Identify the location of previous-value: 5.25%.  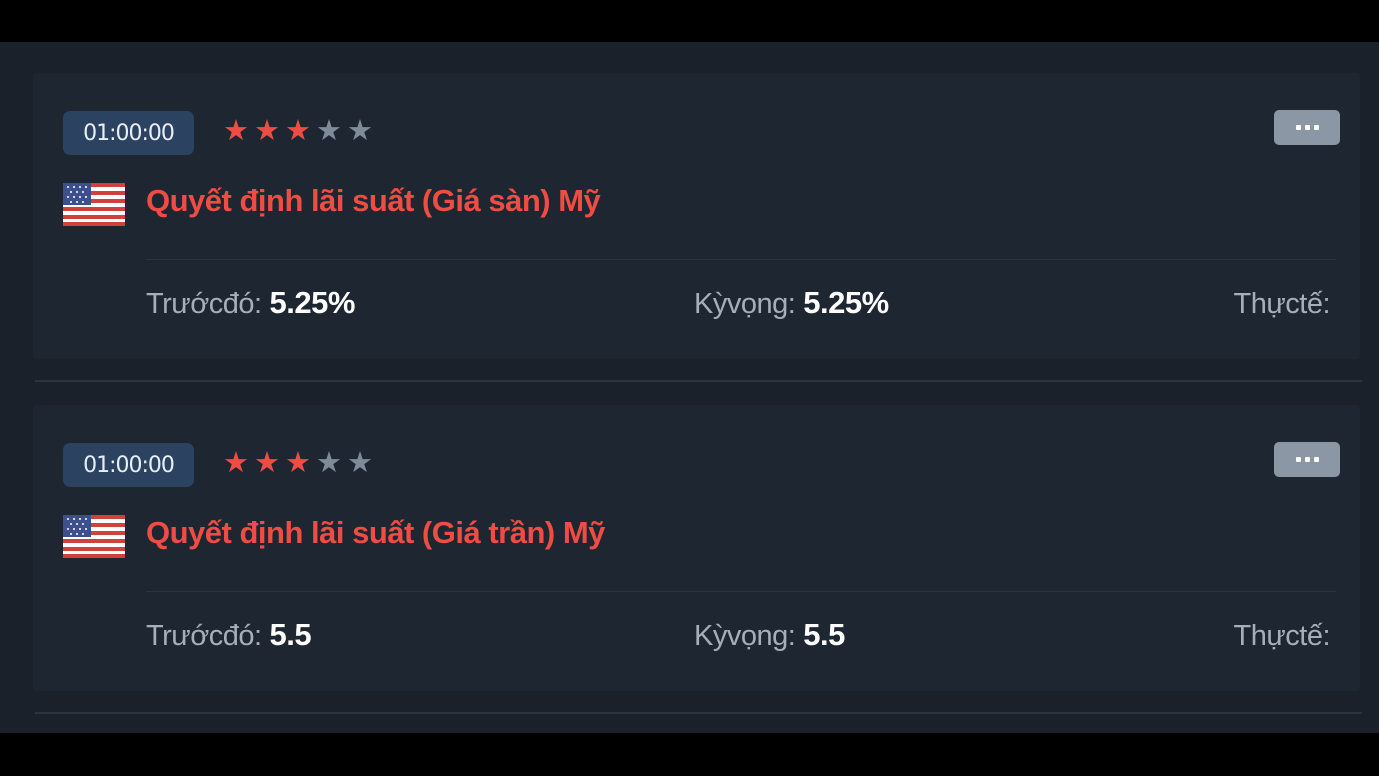
(312, 302).